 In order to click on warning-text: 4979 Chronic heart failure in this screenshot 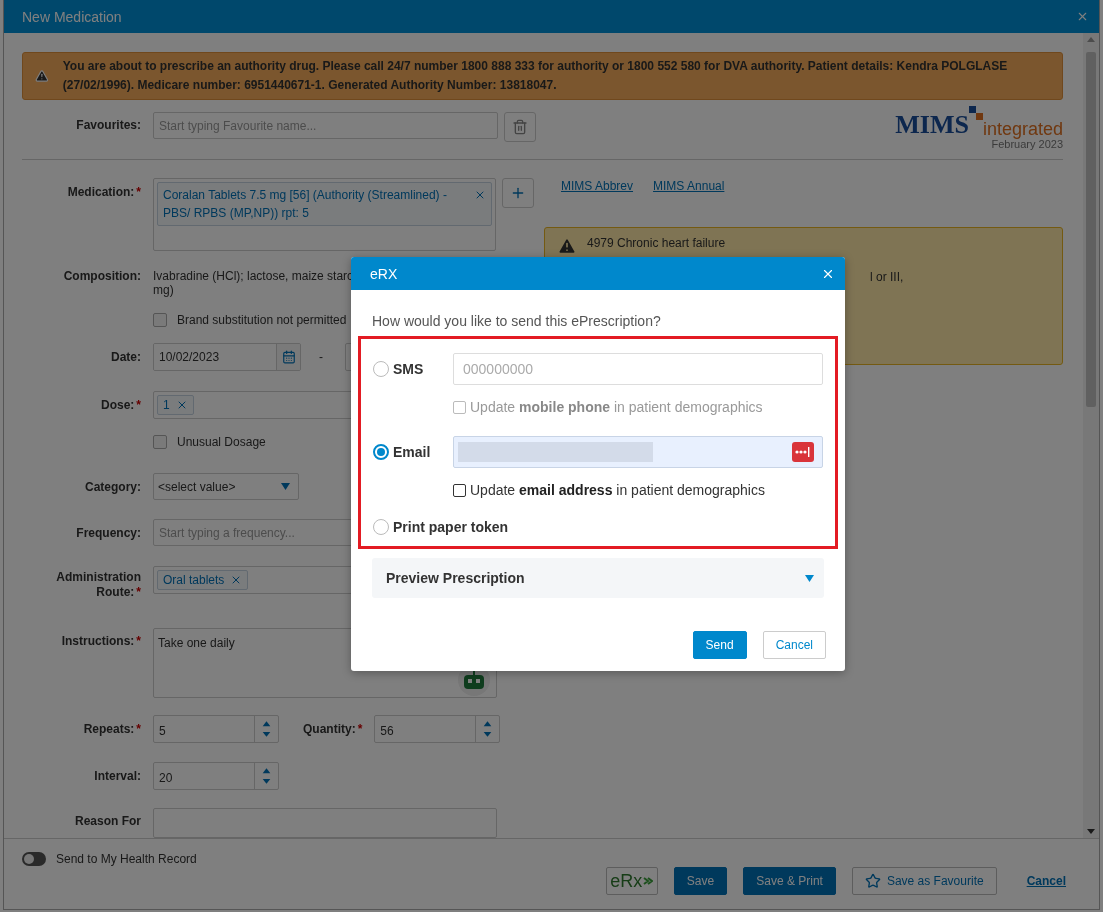, I will do `click(656, 243)`.